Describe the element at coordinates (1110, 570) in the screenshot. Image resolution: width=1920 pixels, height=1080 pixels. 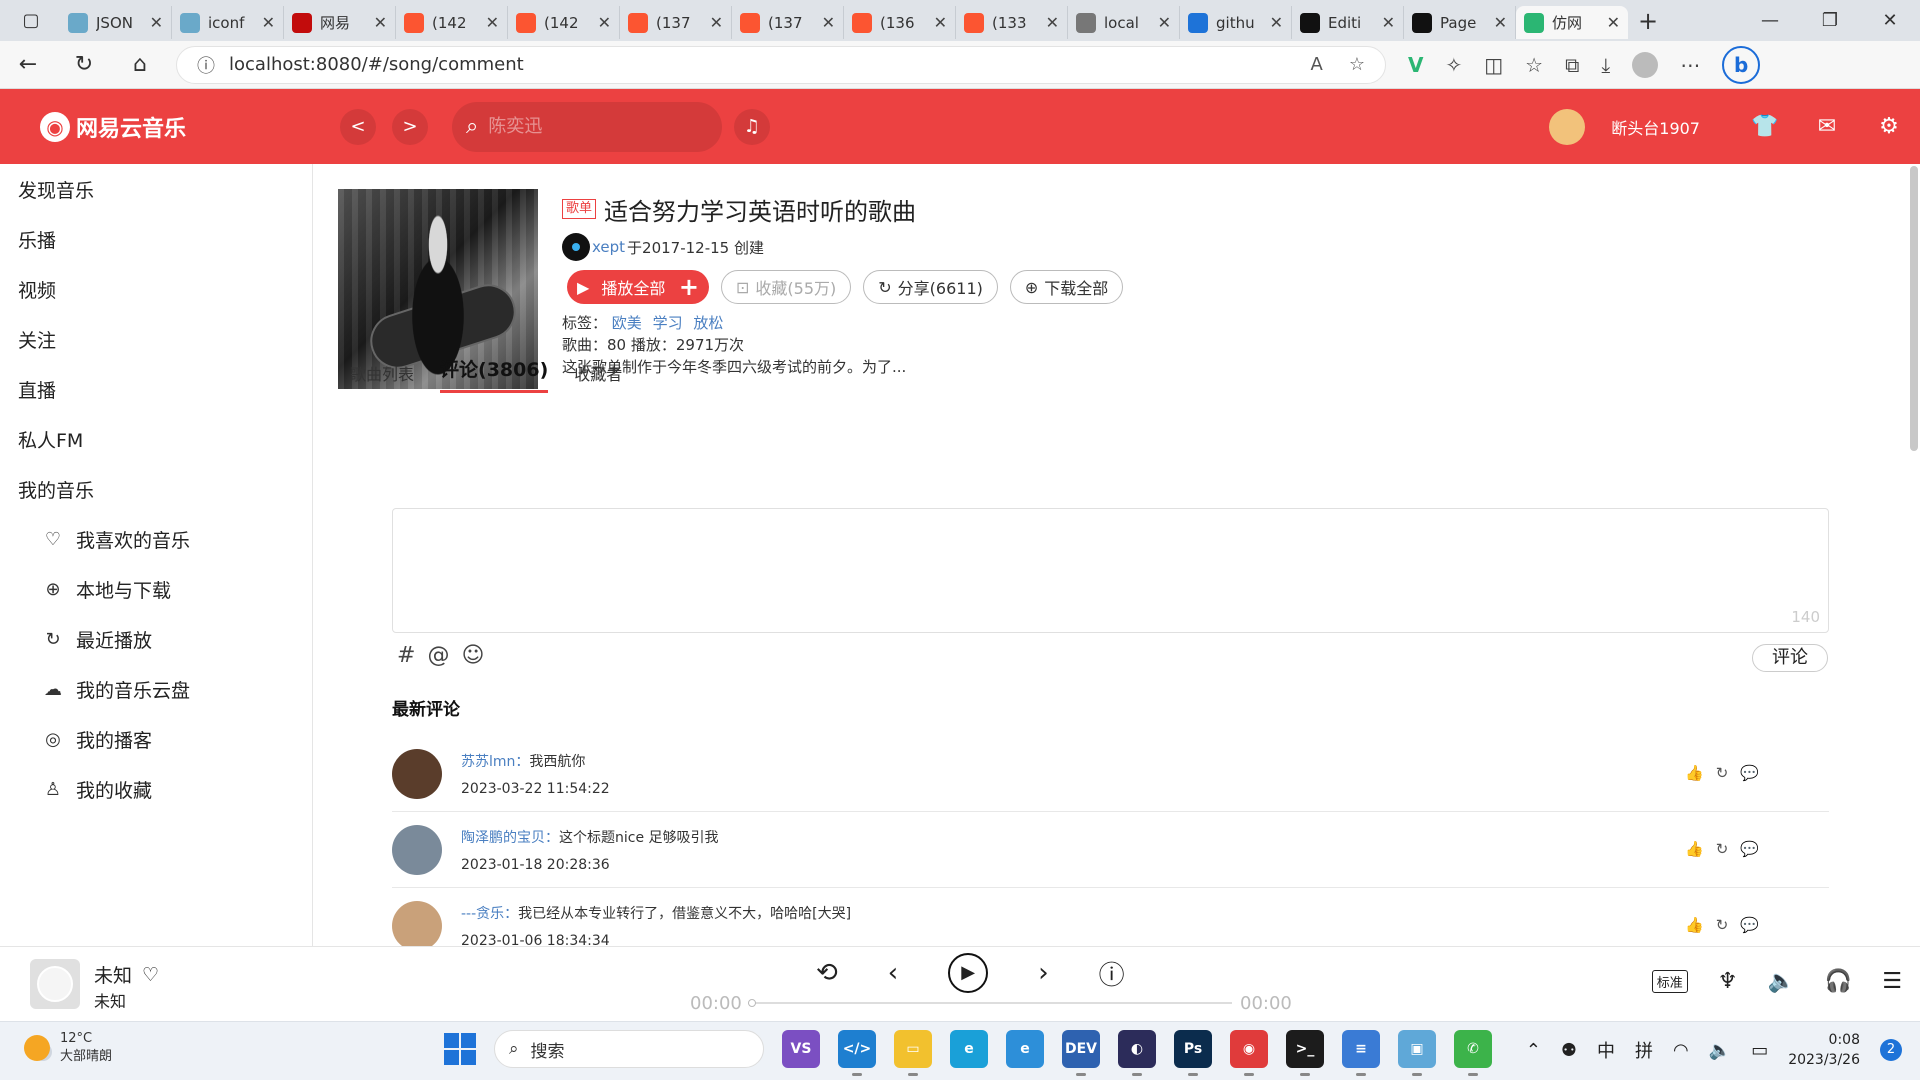
I see `comment-input` at that location.